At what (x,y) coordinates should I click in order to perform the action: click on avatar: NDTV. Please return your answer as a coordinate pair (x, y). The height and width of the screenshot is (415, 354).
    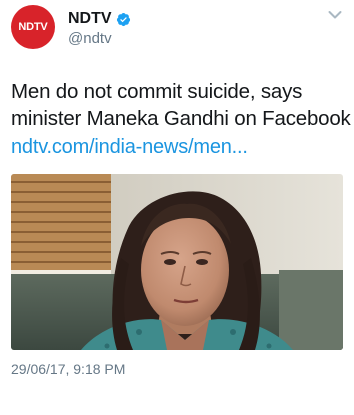
    Looking at the image, I should click on (33, 27).